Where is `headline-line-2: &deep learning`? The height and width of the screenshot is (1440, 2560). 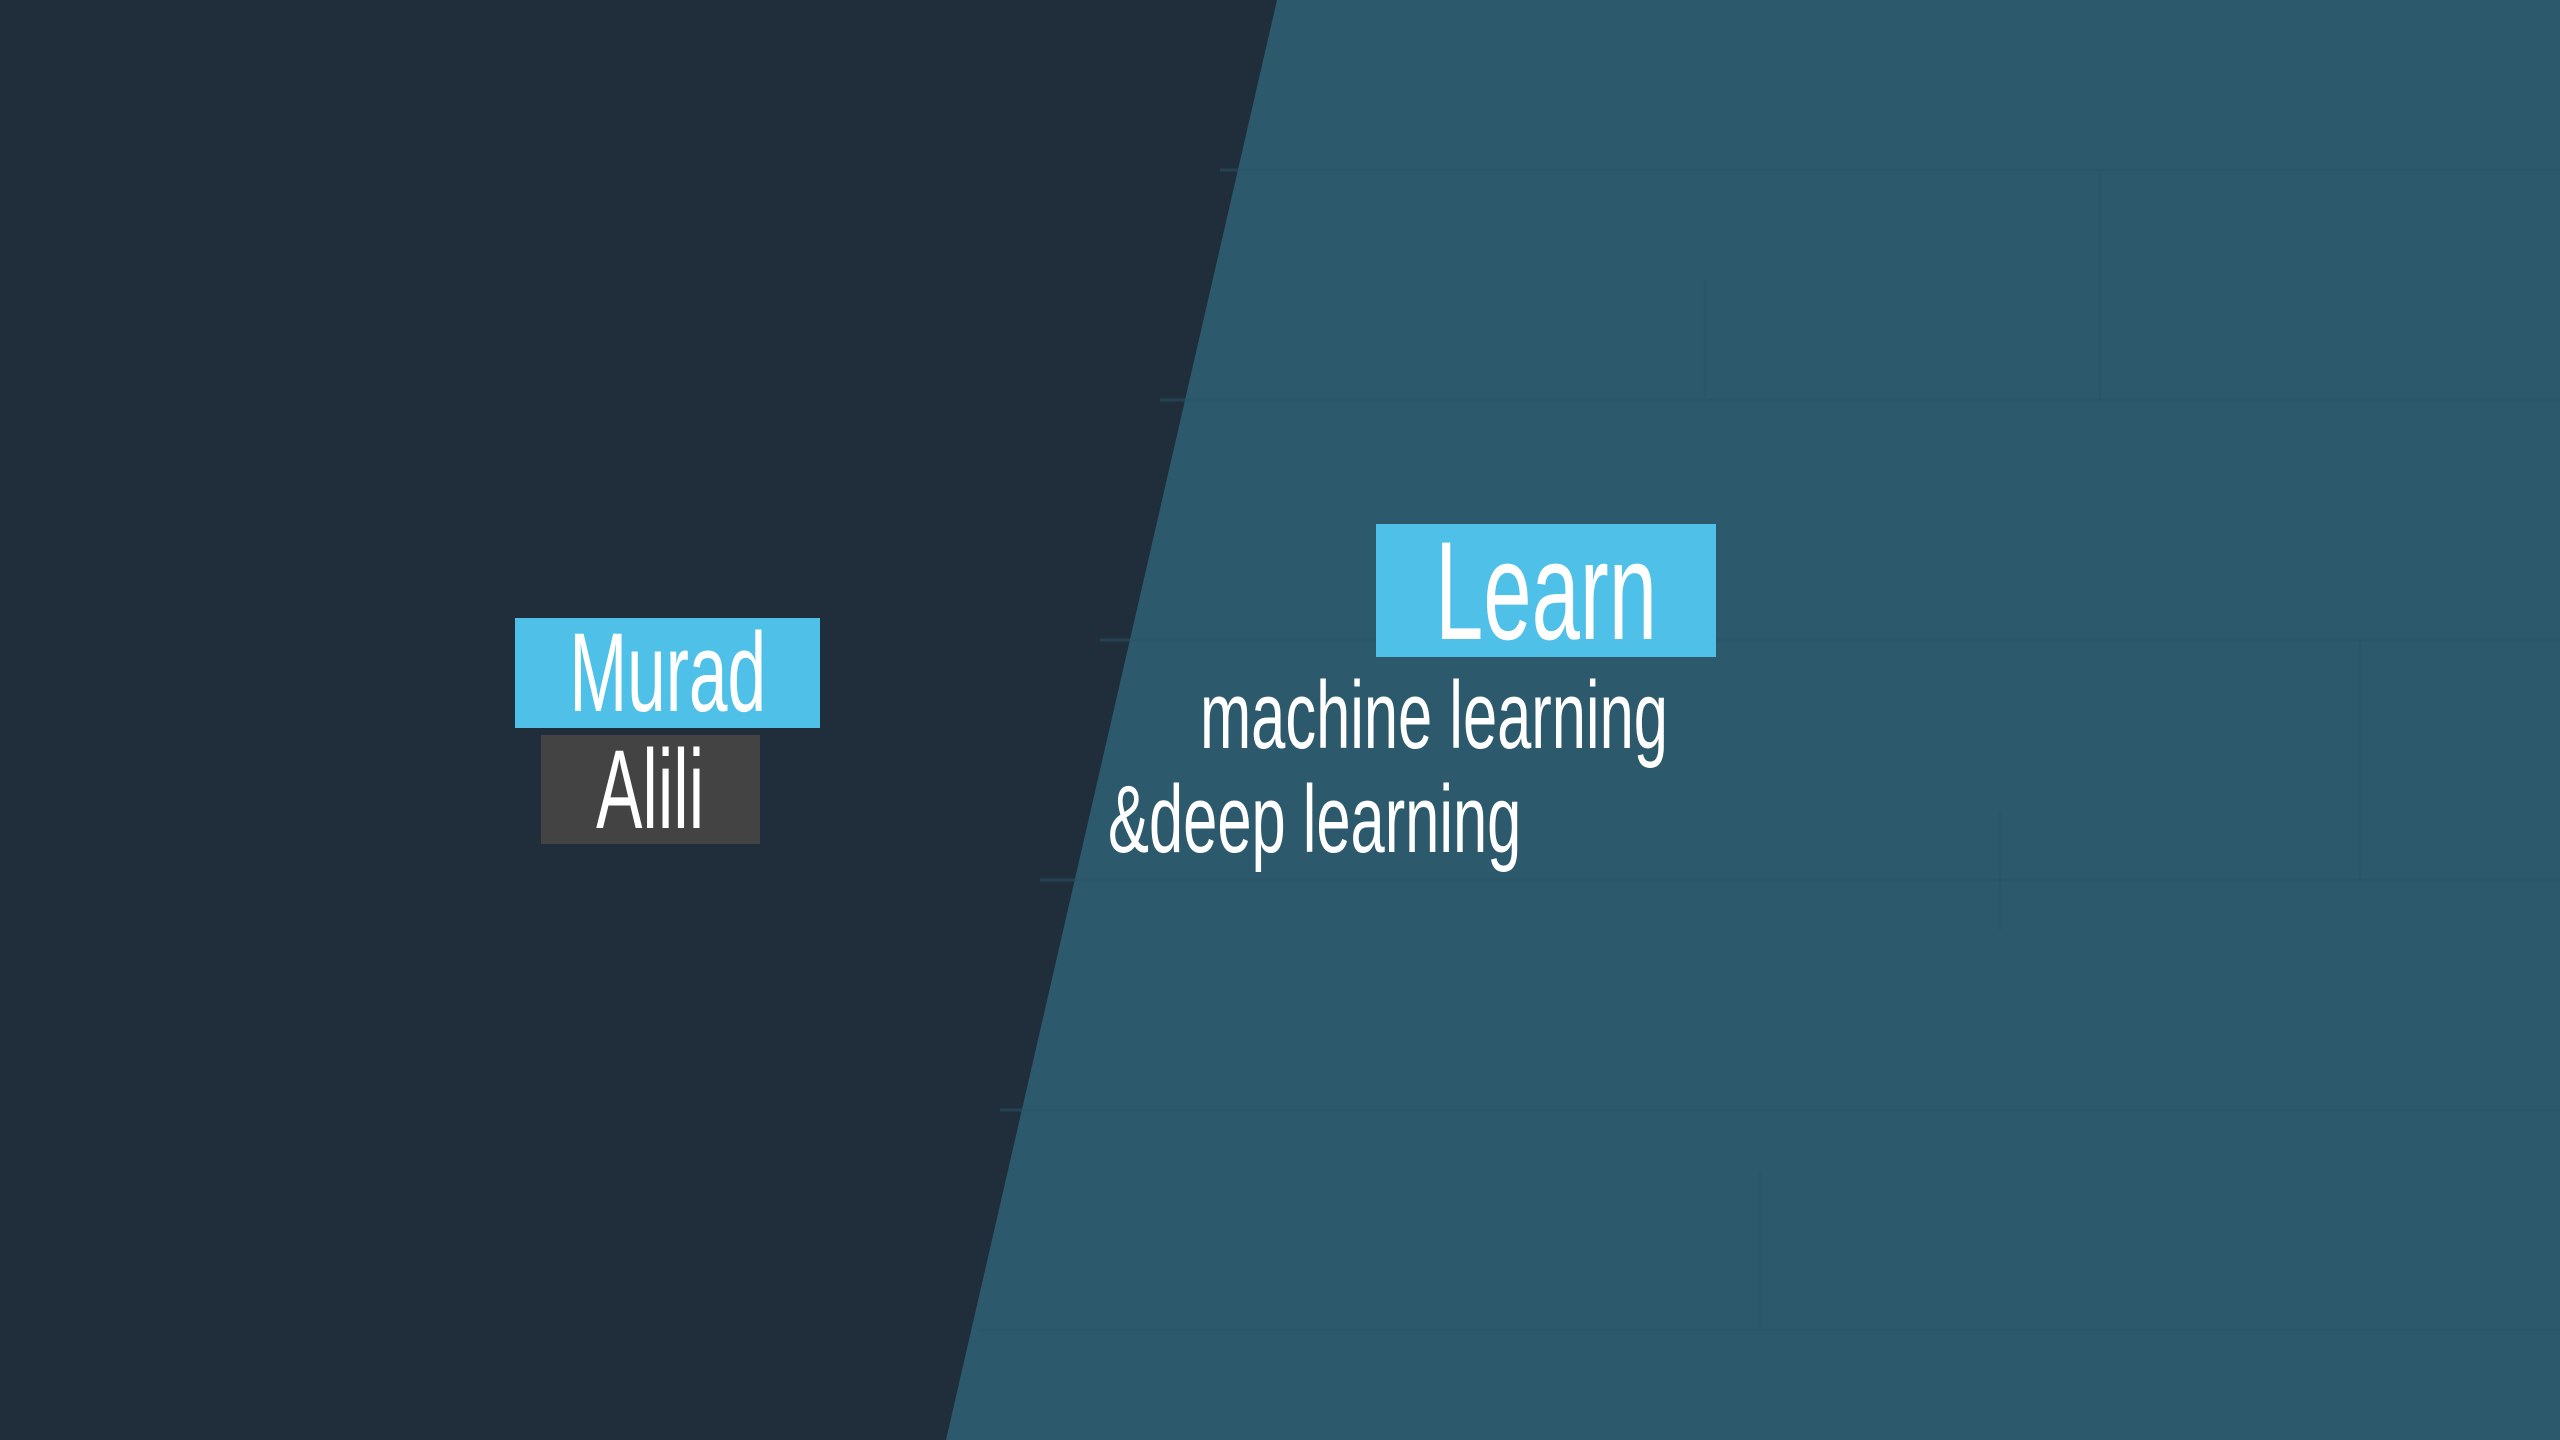 headline-line-2: &deep learning is located at coordinates (1315, 819).